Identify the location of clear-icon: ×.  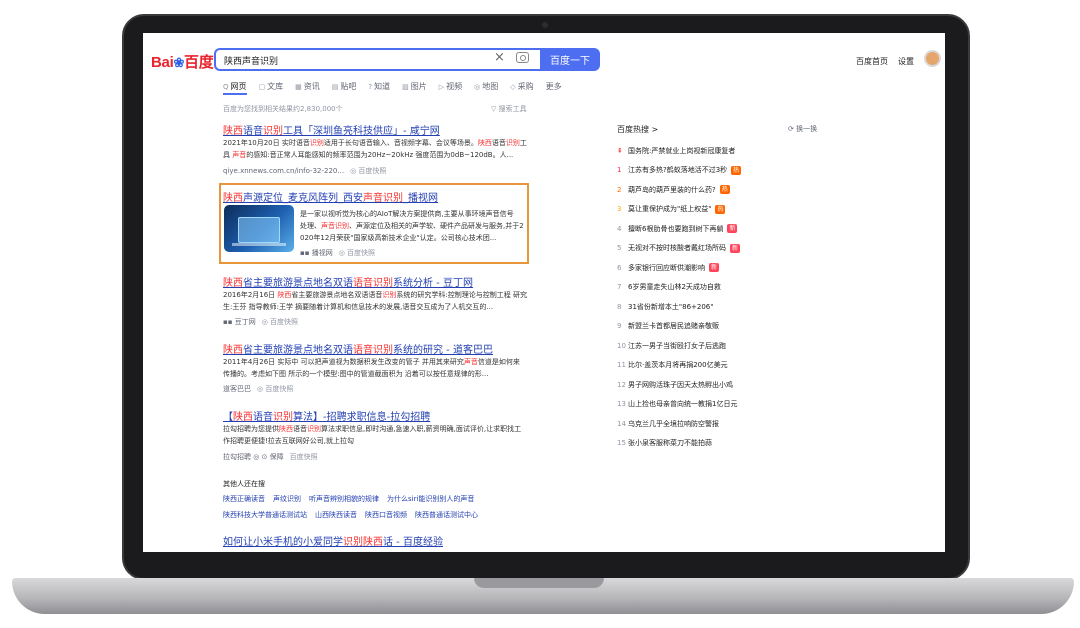
(499, 57).